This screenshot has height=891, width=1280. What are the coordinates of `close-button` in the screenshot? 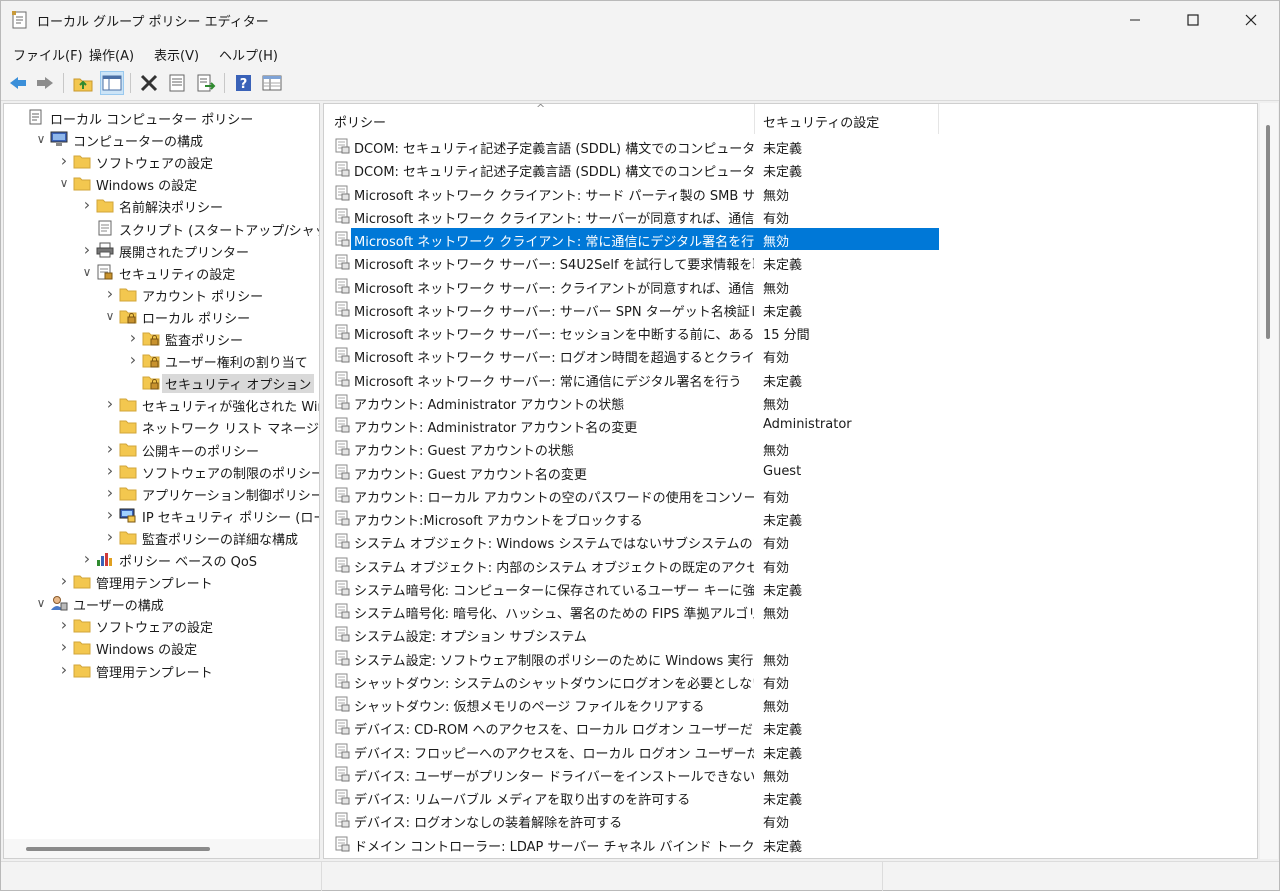 It's located at (1251, 20).